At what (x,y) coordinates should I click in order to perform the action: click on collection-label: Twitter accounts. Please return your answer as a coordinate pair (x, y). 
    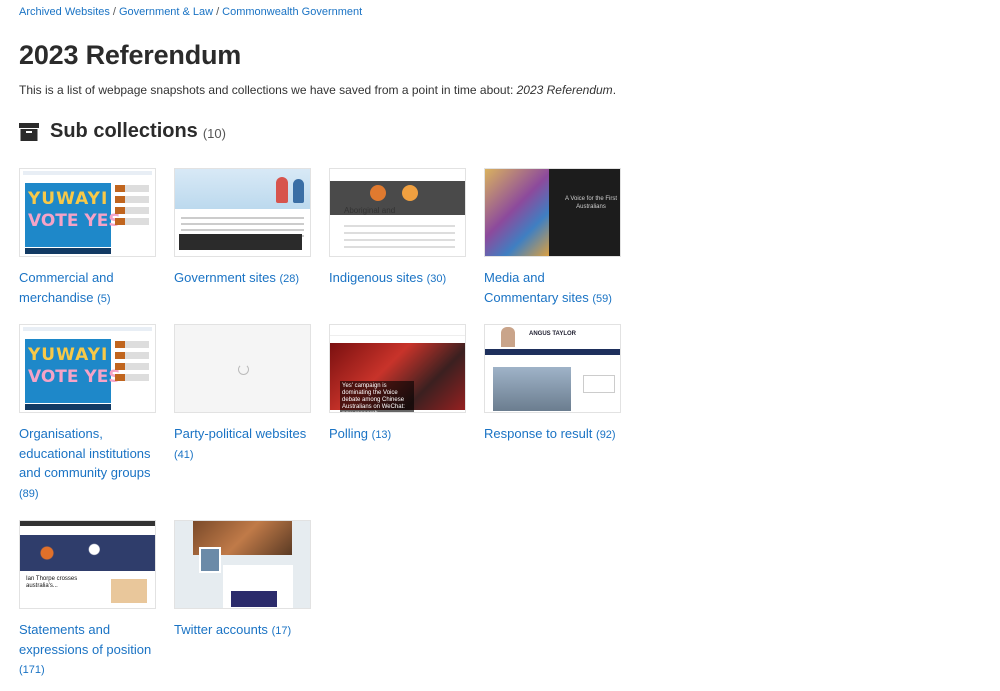
    Looking at the image, I should click on (221, 629).